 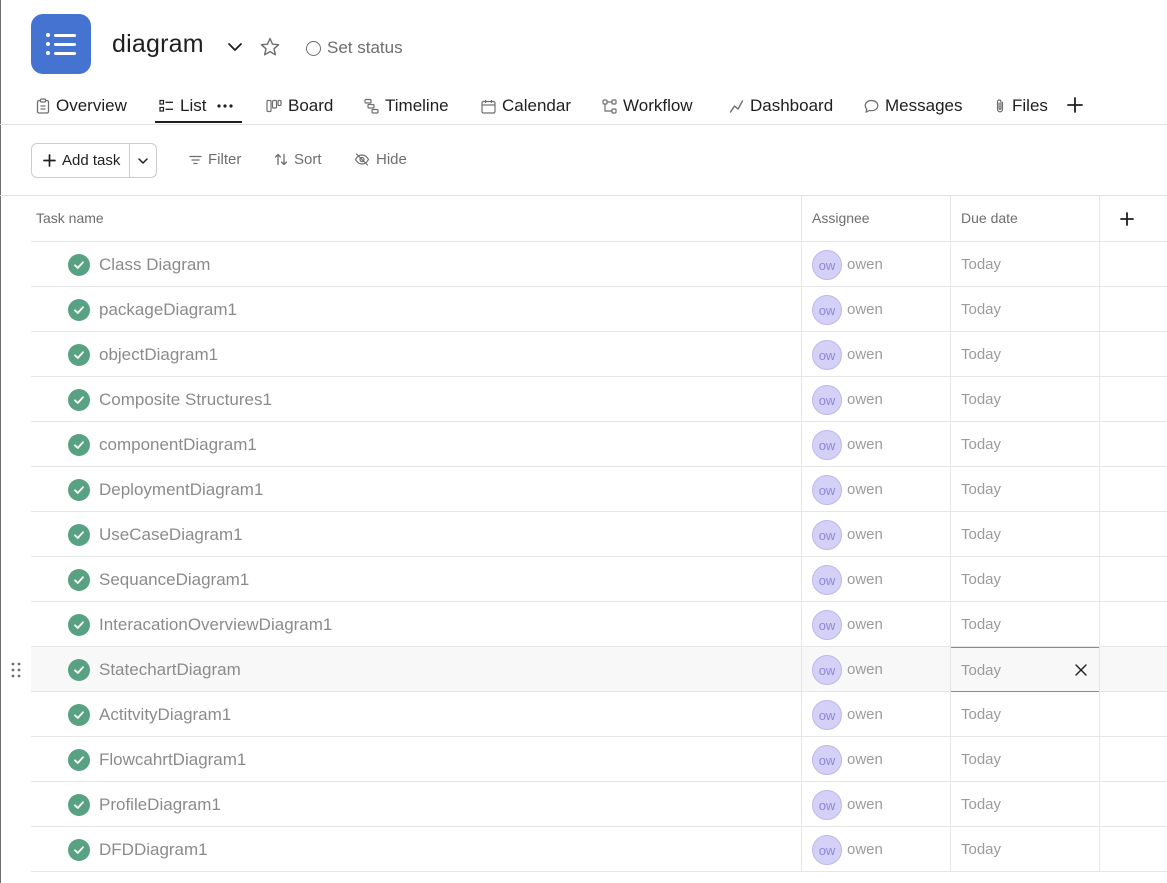 What do you see at coordinates (270, 47) in the screenshot?
I see `star-icon` at bounding box center [270, 47].